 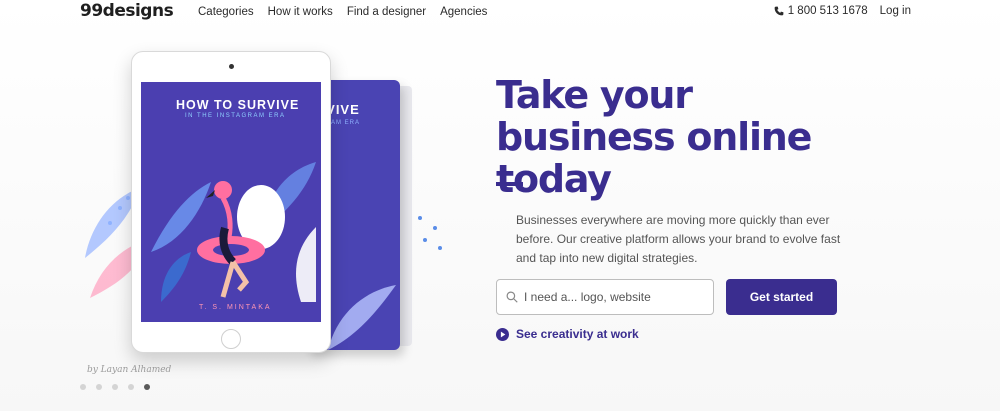 What do you see at coordinates (614, 297) in the screenshot?
I see `search-input` at bounding box center [614, 297].